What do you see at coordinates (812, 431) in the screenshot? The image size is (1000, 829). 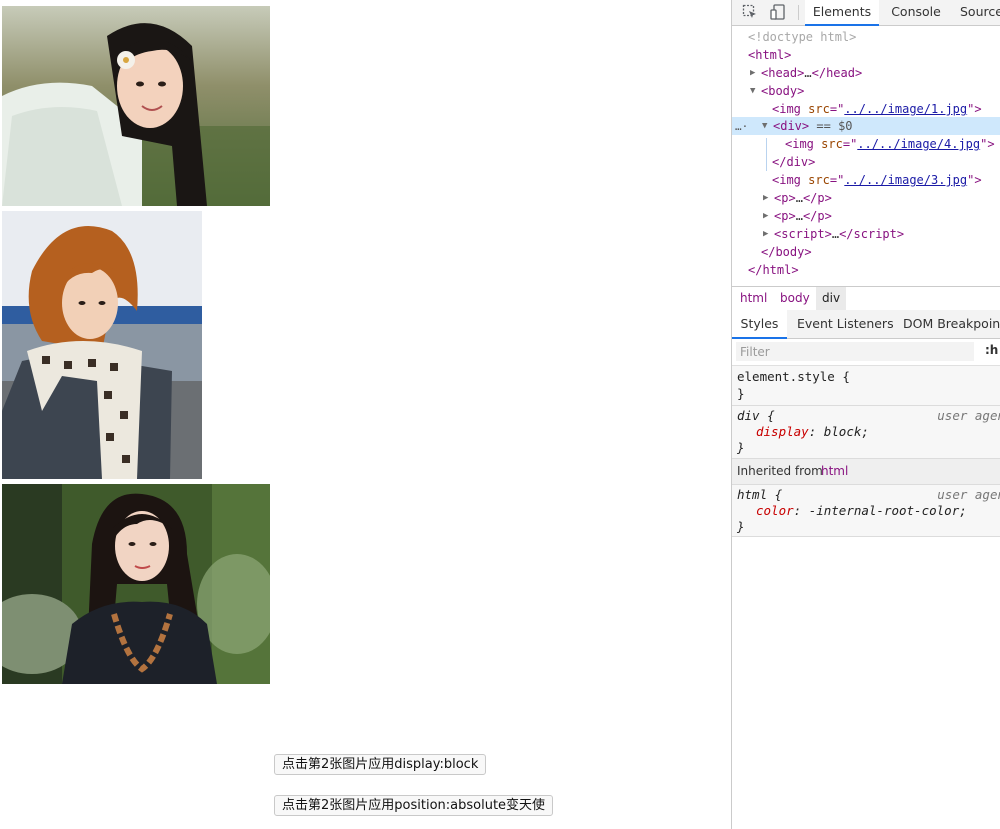 I see `div-rule-declaration: display: block;` at bounding box center [812, 431].